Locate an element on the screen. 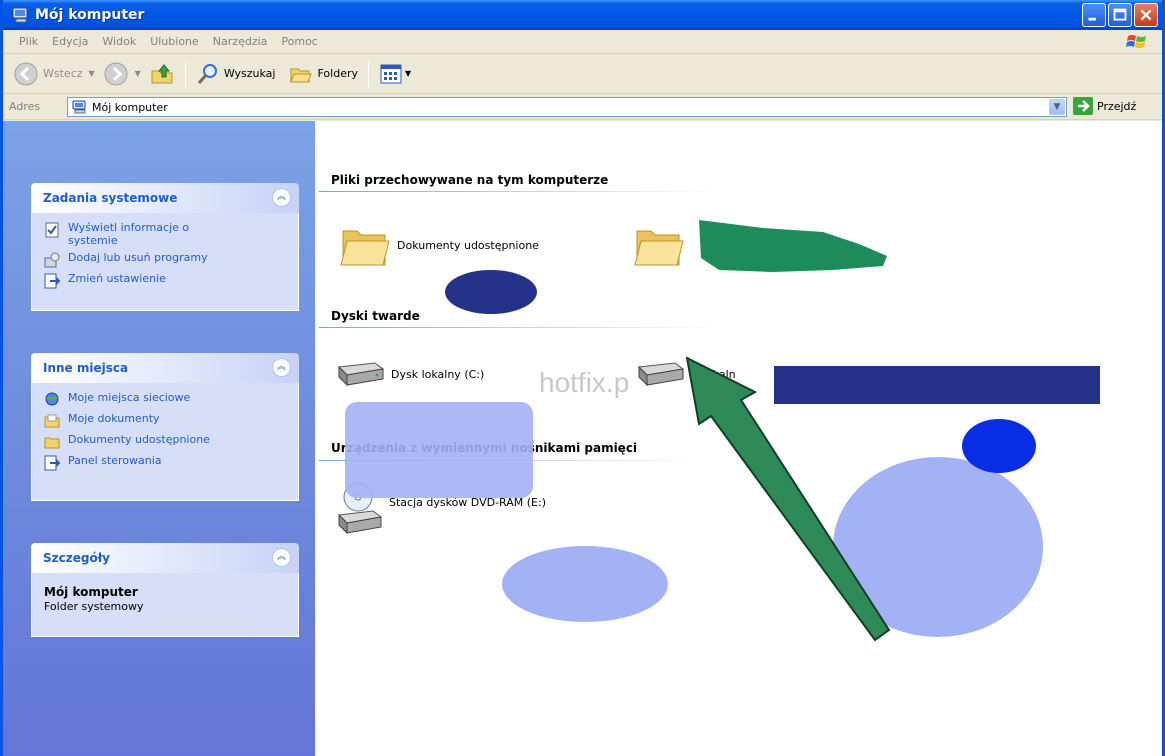 The height and width of the screenshot is (756, 1165). my-documents-icon is located at coordinates (52, 421).